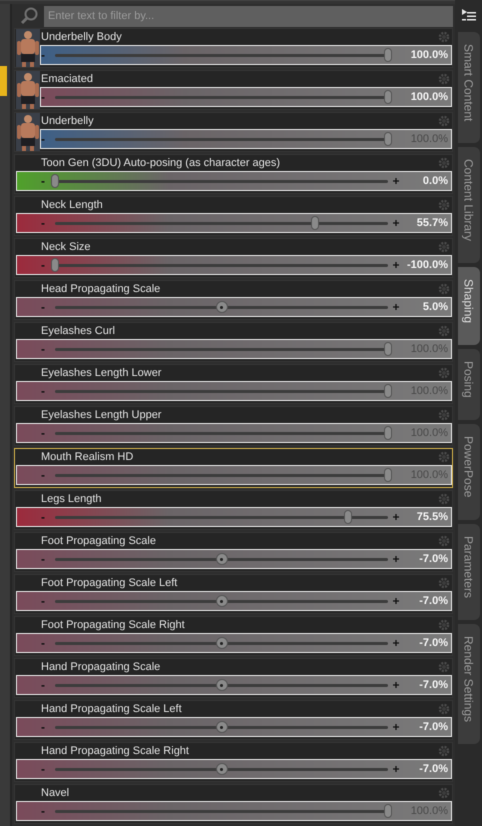  I want to click on side-tab: PowerPose, so click(469, 472).